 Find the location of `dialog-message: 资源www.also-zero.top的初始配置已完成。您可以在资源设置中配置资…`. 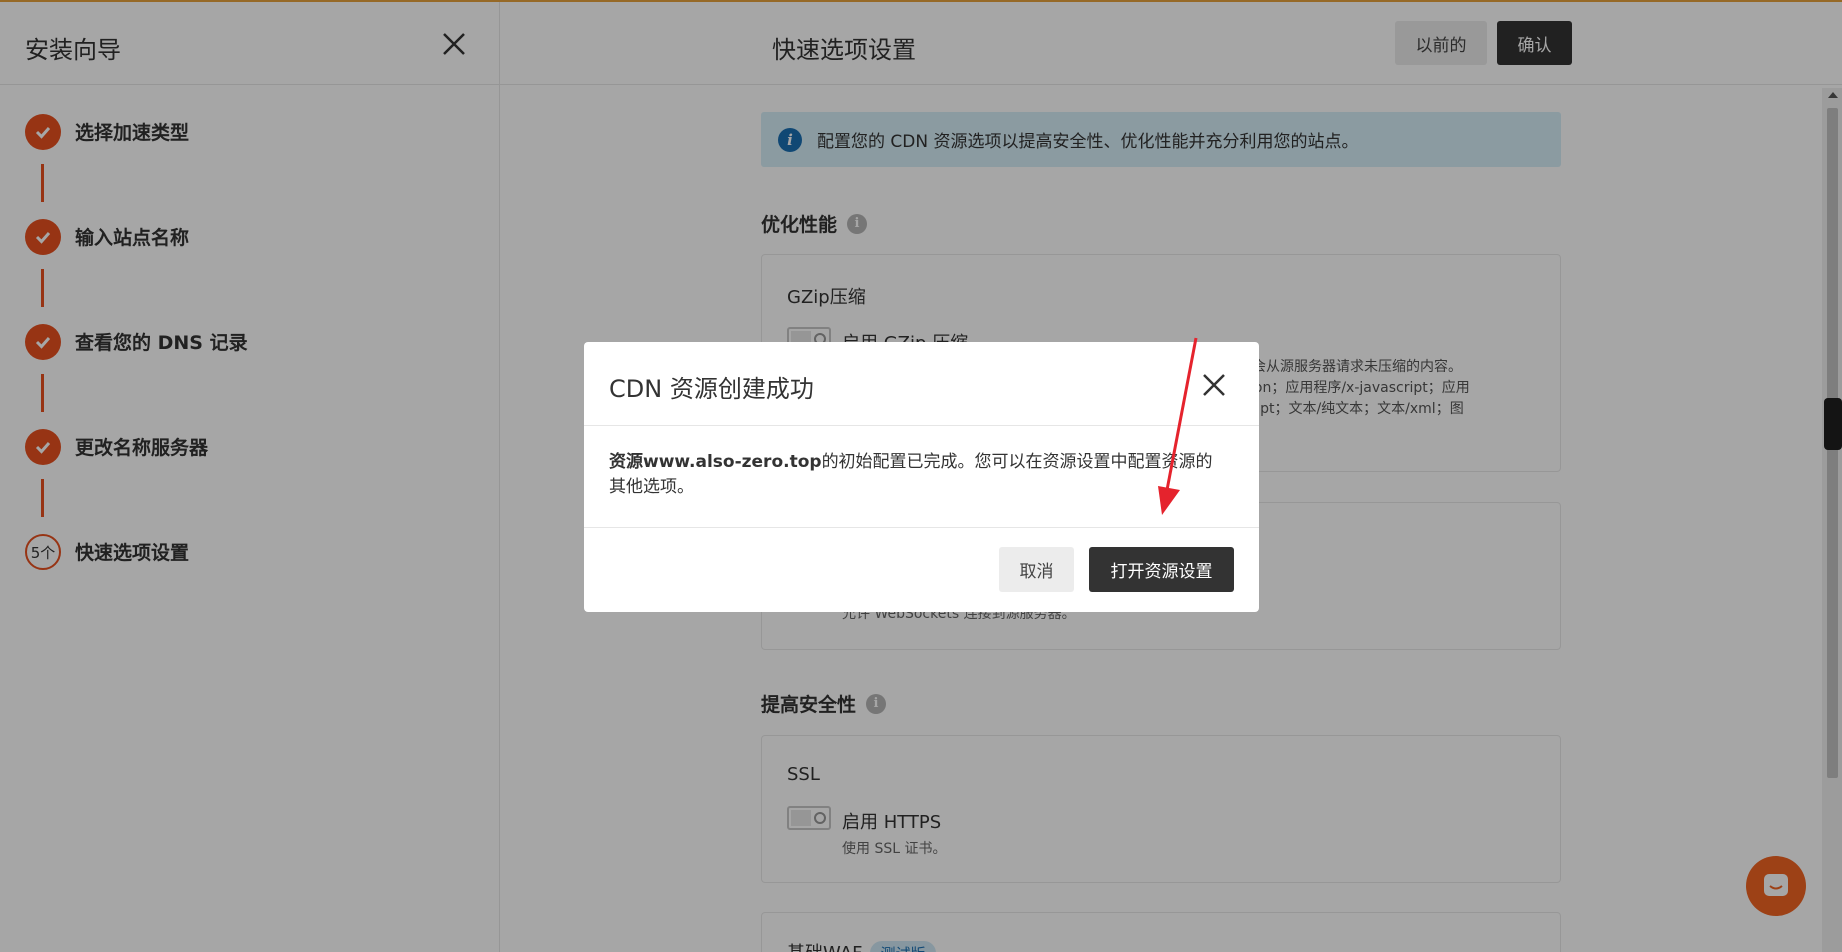

dialog-message: 资源www.also-zero.top的初始配置已完成。您可以在资源设置中配置资… is located at coordinates (911, 474).